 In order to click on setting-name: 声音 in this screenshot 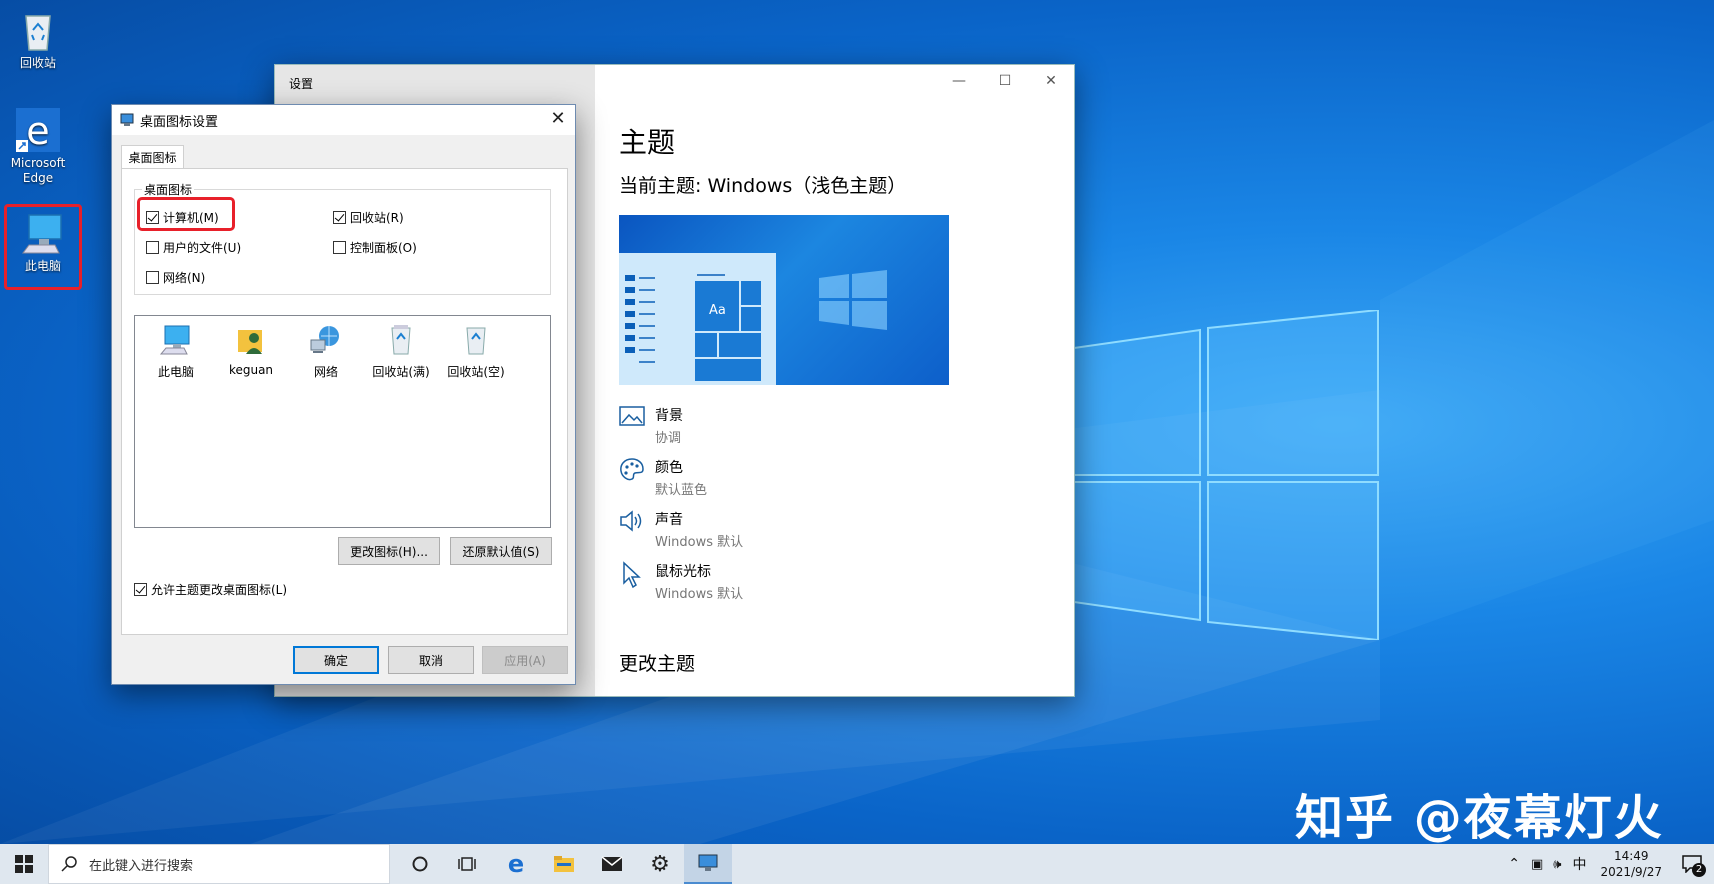, I will do `click(669, 520)`.